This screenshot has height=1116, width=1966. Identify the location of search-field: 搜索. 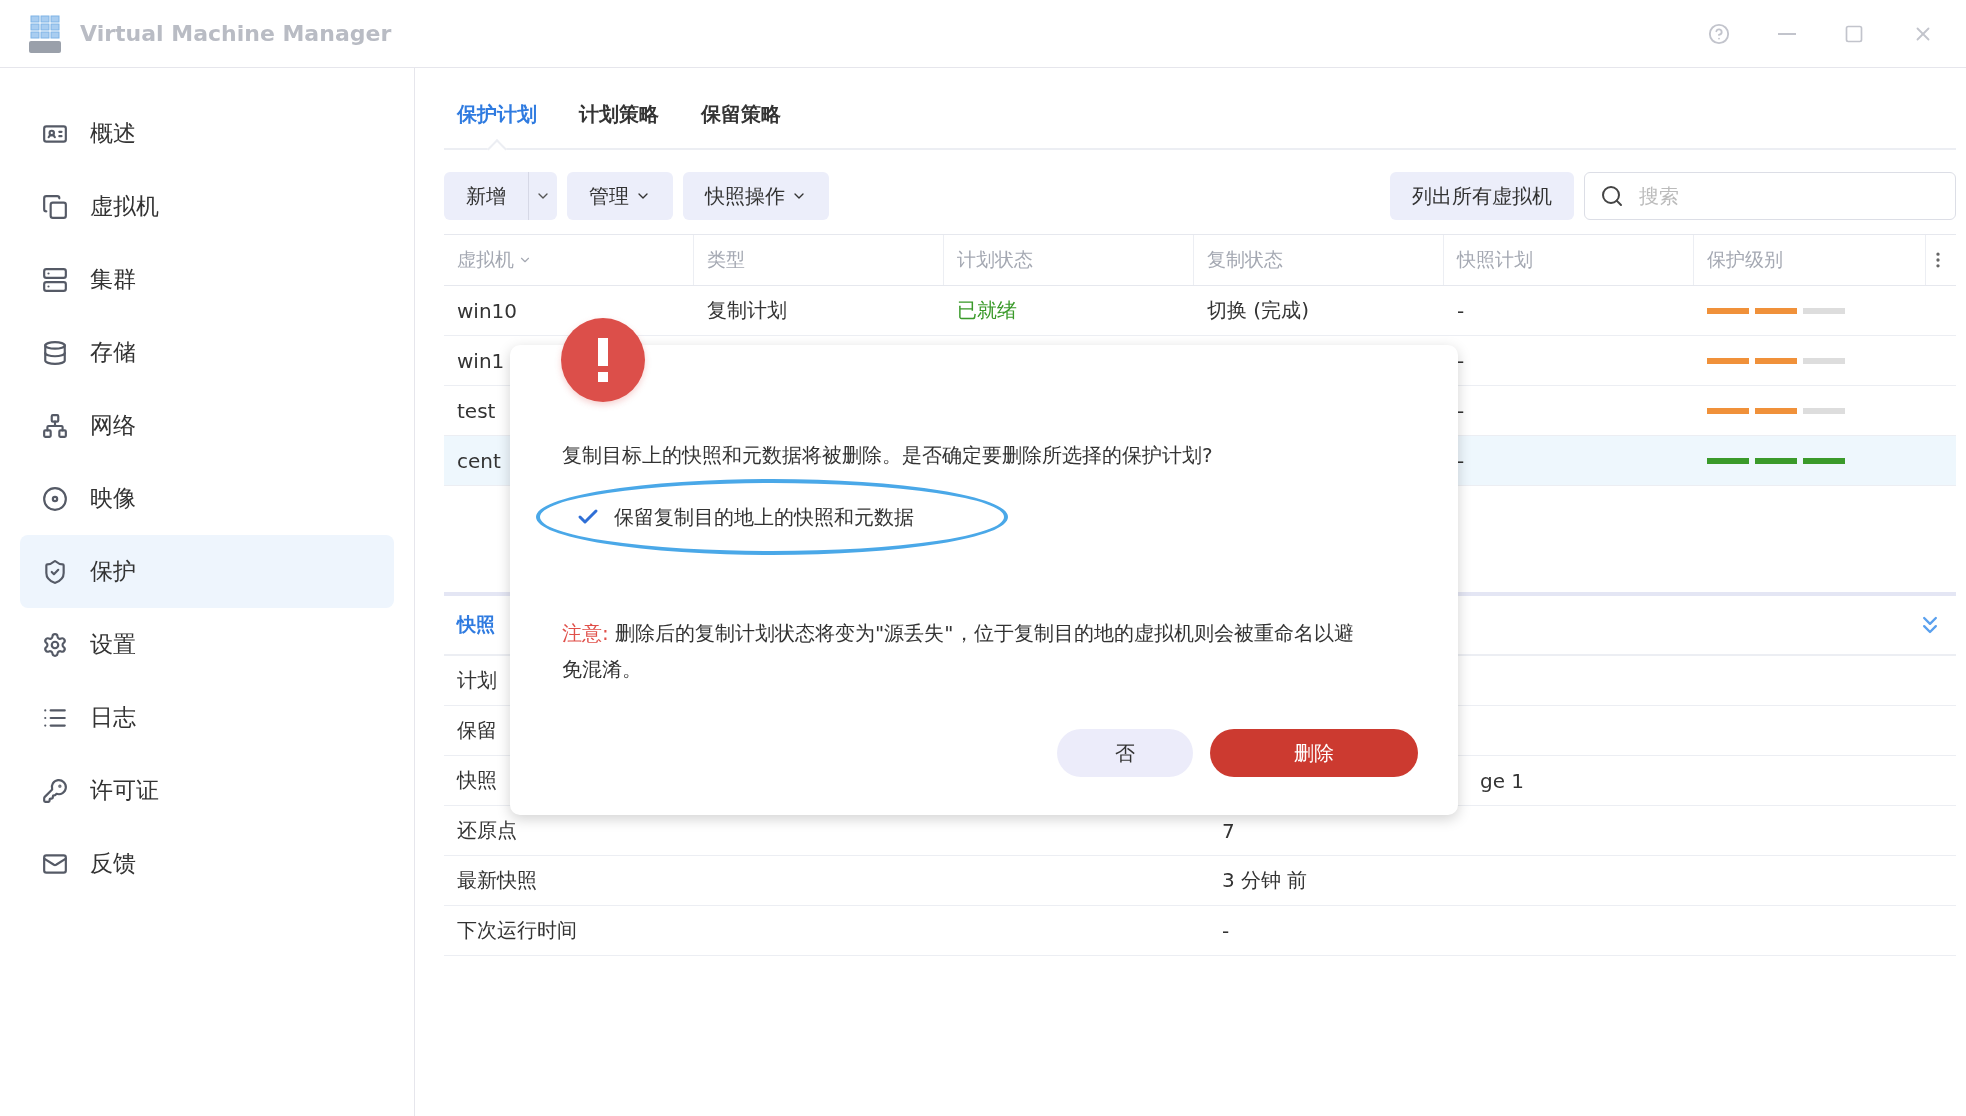
(1770, 196).